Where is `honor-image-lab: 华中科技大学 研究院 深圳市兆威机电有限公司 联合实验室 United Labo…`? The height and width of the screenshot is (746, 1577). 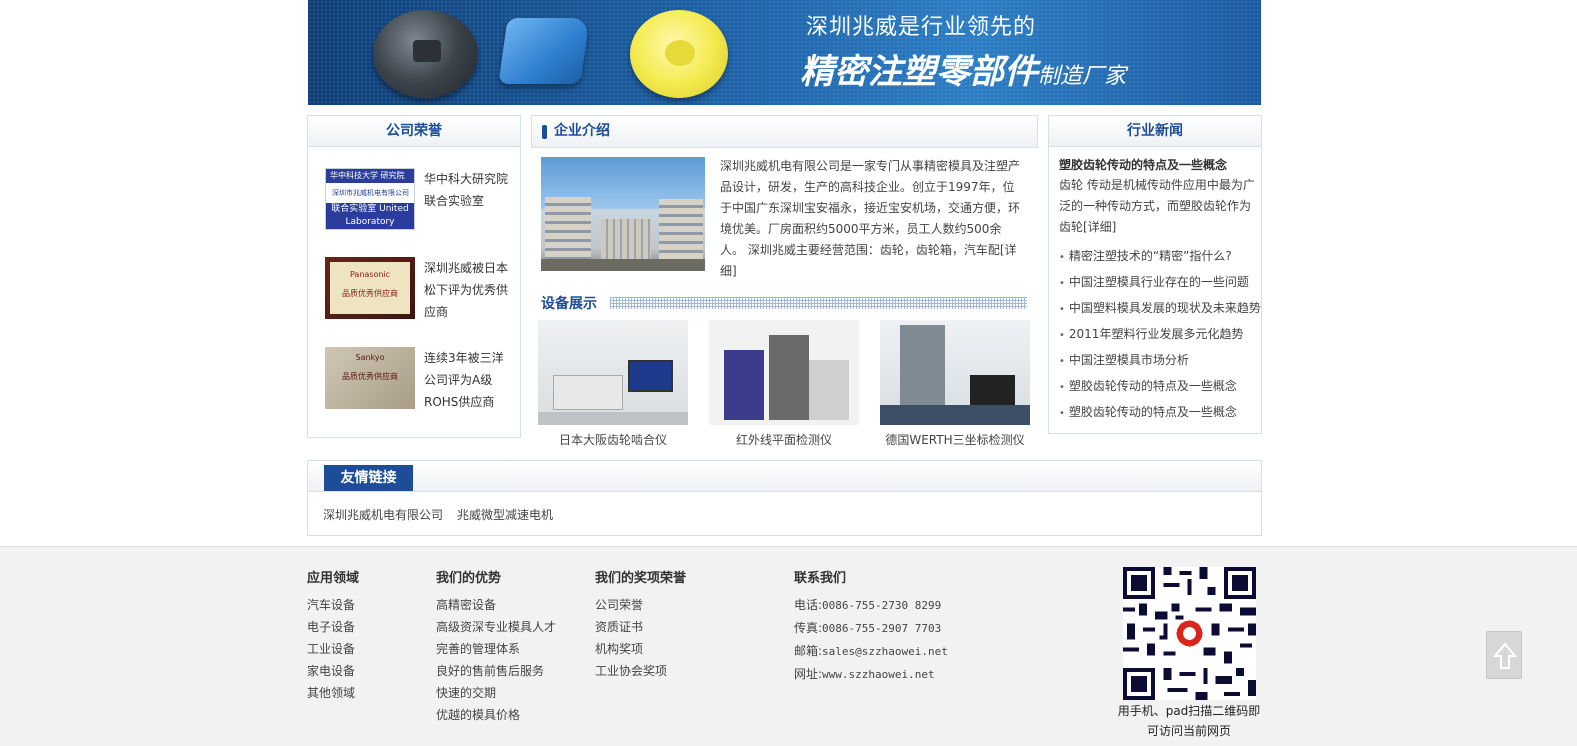
honor-image-lab: 华中科技大学 研究院 深圳市兆威机电有限公司 联合实验室 United Labo… is located at coordinates (370, 199).